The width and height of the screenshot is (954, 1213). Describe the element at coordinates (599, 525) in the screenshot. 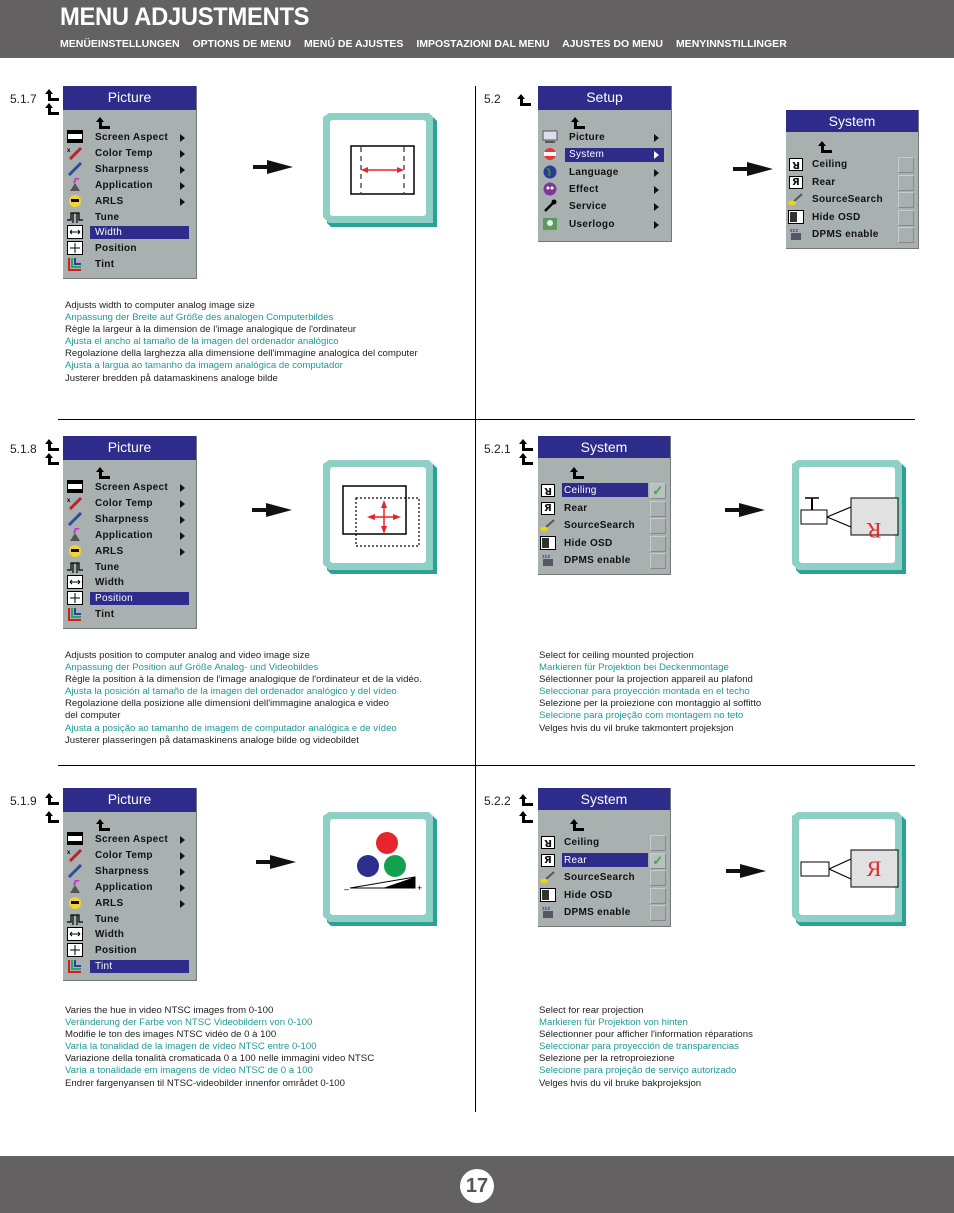

I see `menu-item-label: SourceSearch` at that location.